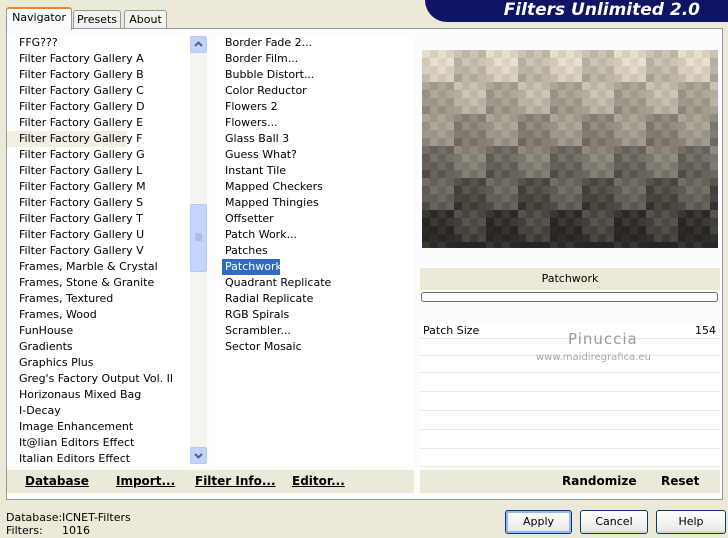 The height and width of the screenshot is (538, 728). What do you see at coordinates (82, 267) in the screenshot?
I see `category-item: Frames, Marble & Crystal` at bounding box center [82, 267].